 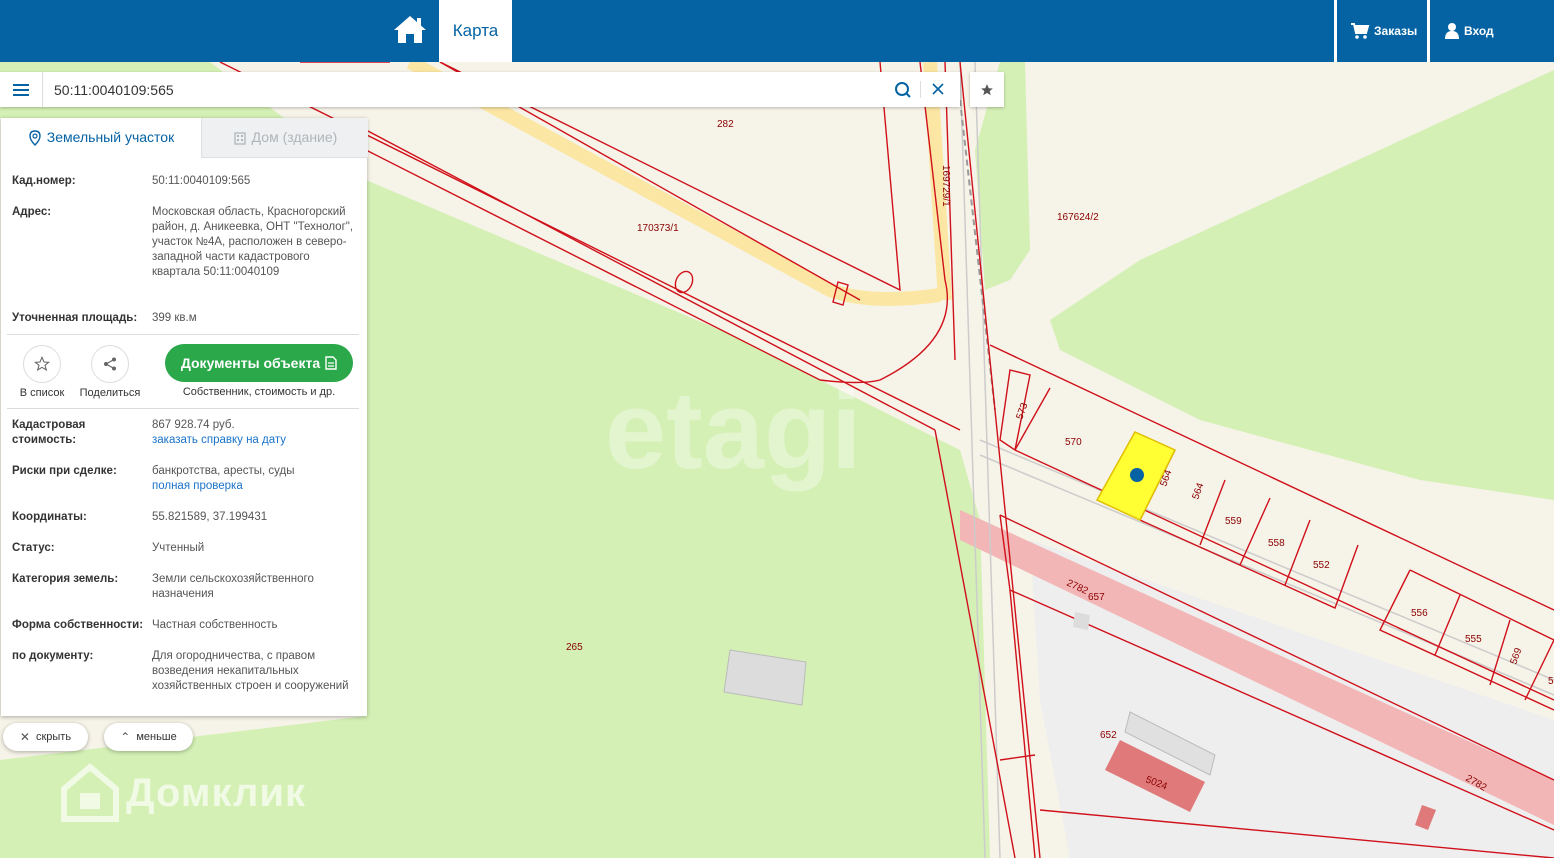 I want to click on share-button, so click(x=110, y=364).